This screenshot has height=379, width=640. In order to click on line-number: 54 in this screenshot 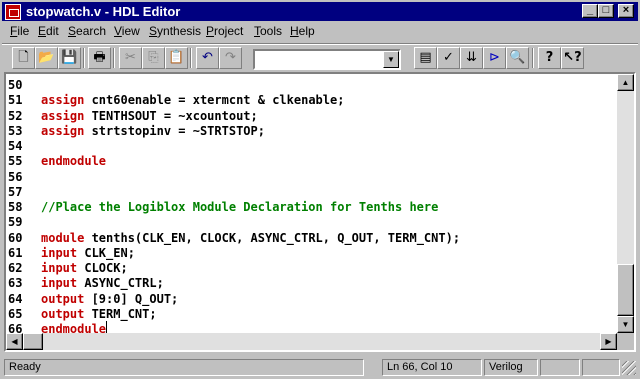, I will do `click(15, 146)`.